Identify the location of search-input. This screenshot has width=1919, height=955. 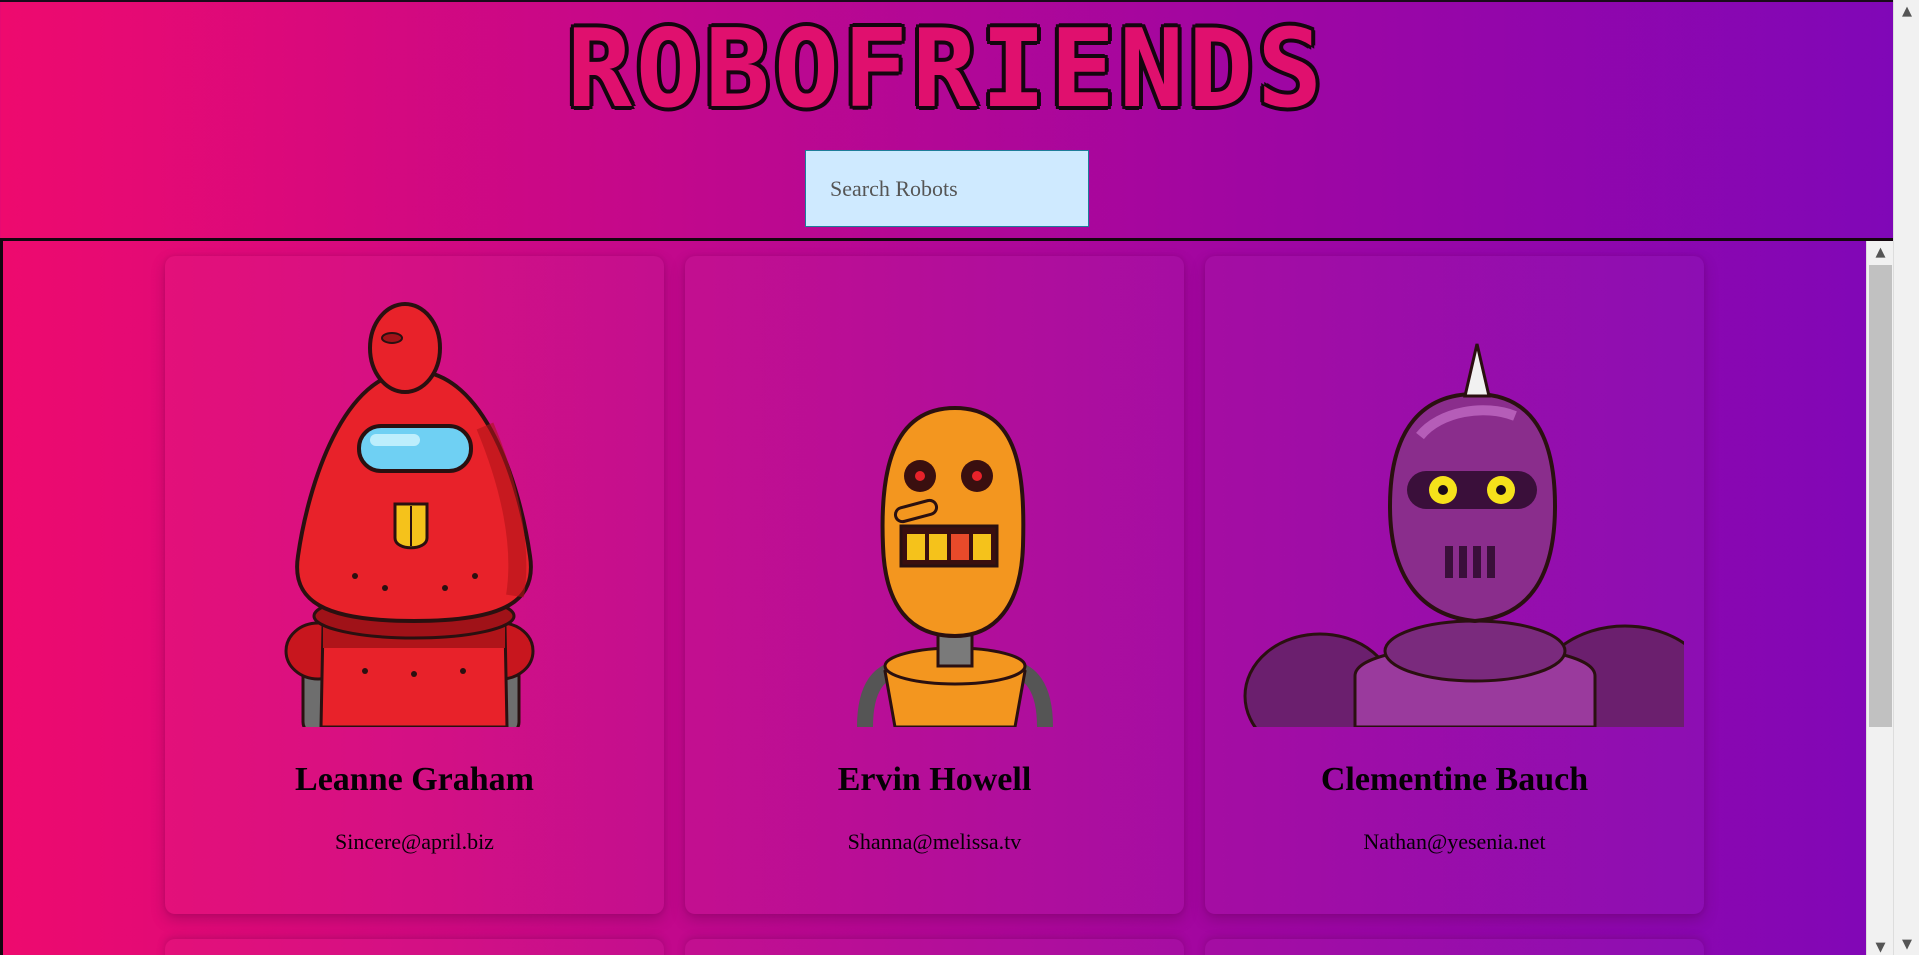
(947, 188).